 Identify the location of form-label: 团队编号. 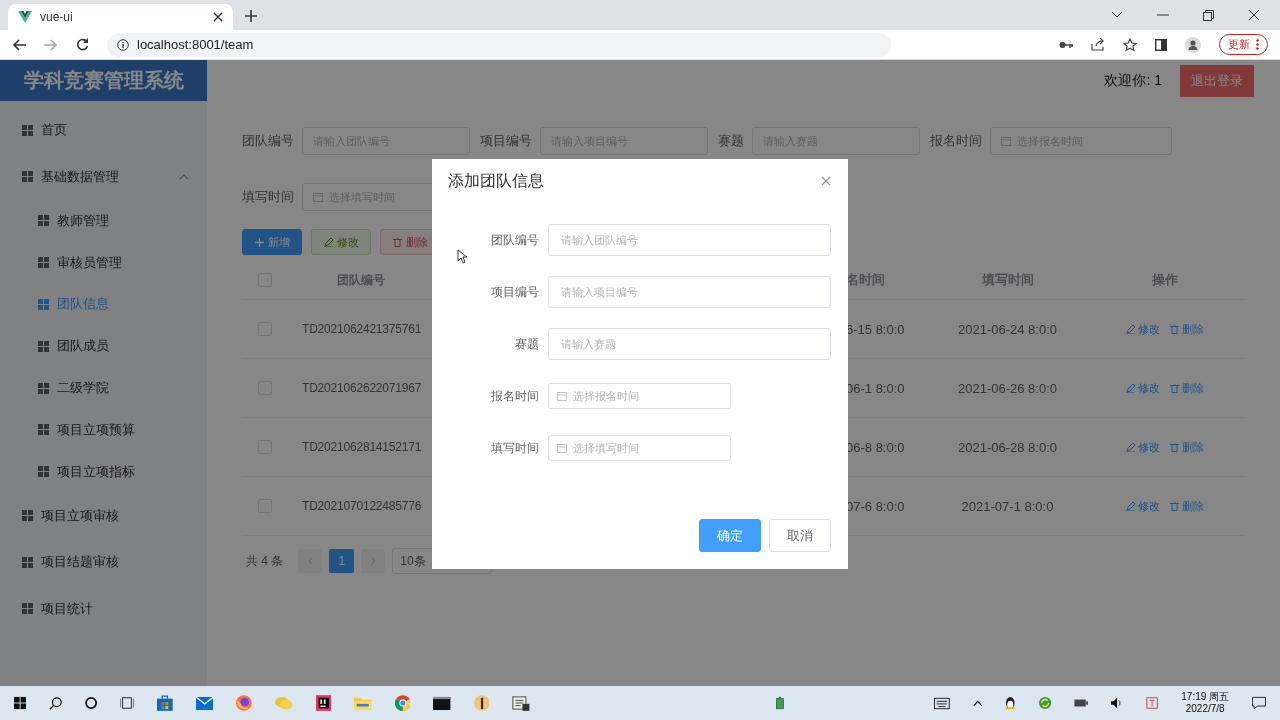
(514, 240).